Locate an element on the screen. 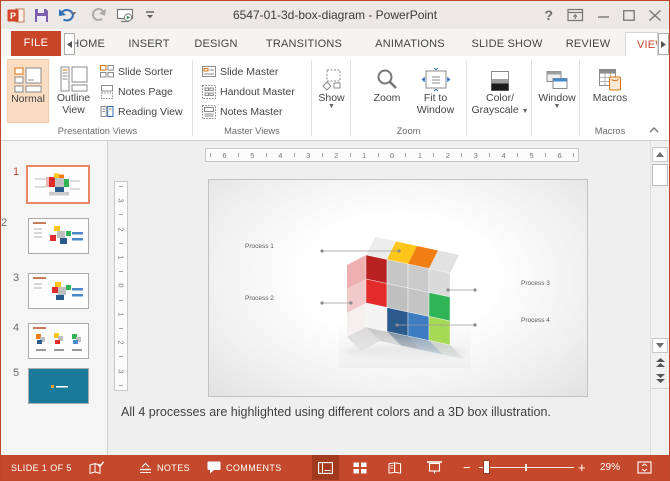 This screenshot has width=670, height=481. scroll-down-icon is located at coordinates (660, 345).